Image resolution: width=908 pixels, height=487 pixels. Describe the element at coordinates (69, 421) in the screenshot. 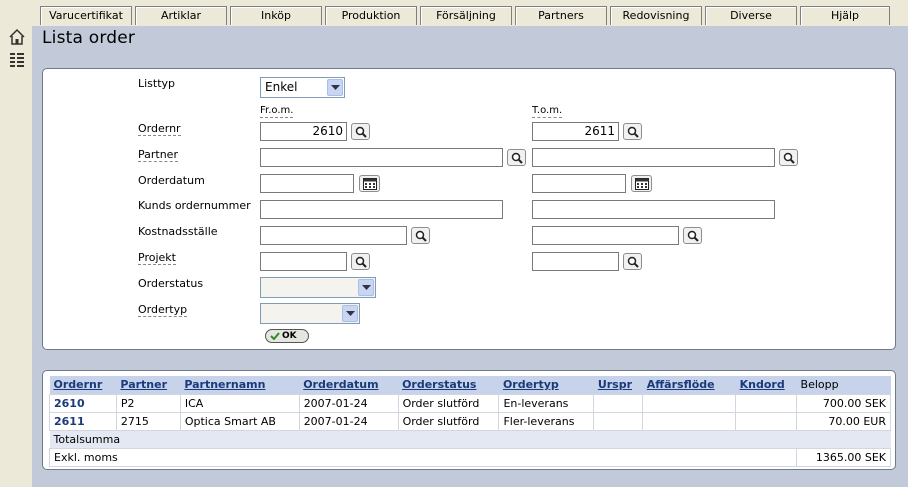

I see `order-link: 2611` at that location.